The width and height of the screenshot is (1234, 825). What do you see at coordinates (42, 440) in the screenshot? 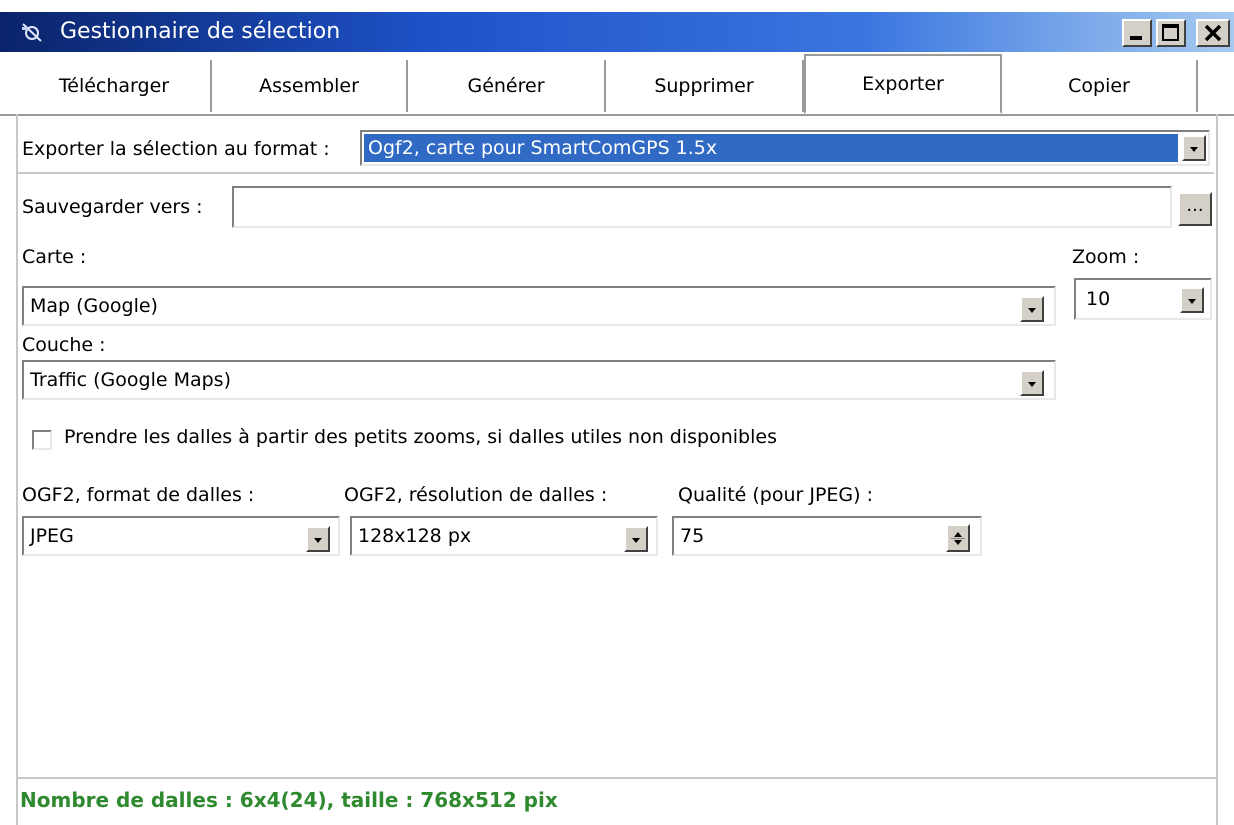
I see `small-zoom-checkbox` at bounding box center [42, 440].